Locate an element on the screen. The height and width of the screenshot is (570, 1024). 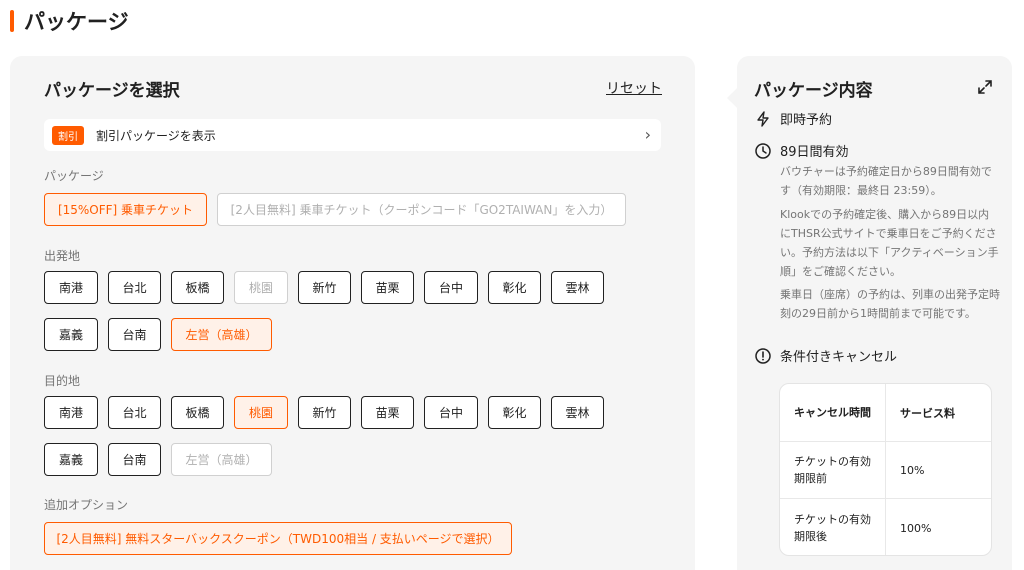
departure-option: 雲林 is located at coordinates (577, 287).